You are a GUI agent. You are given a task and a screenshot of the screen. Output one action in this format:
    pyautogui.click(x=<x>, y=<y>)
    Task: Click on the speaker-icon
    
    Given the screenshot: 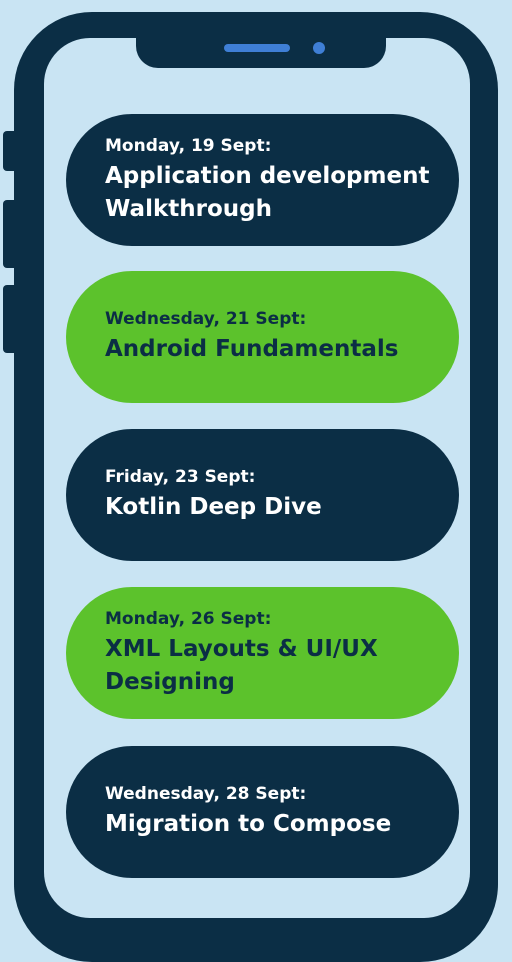 What is the action you would take?
    pyautogui.click(x=257, y=48)
    